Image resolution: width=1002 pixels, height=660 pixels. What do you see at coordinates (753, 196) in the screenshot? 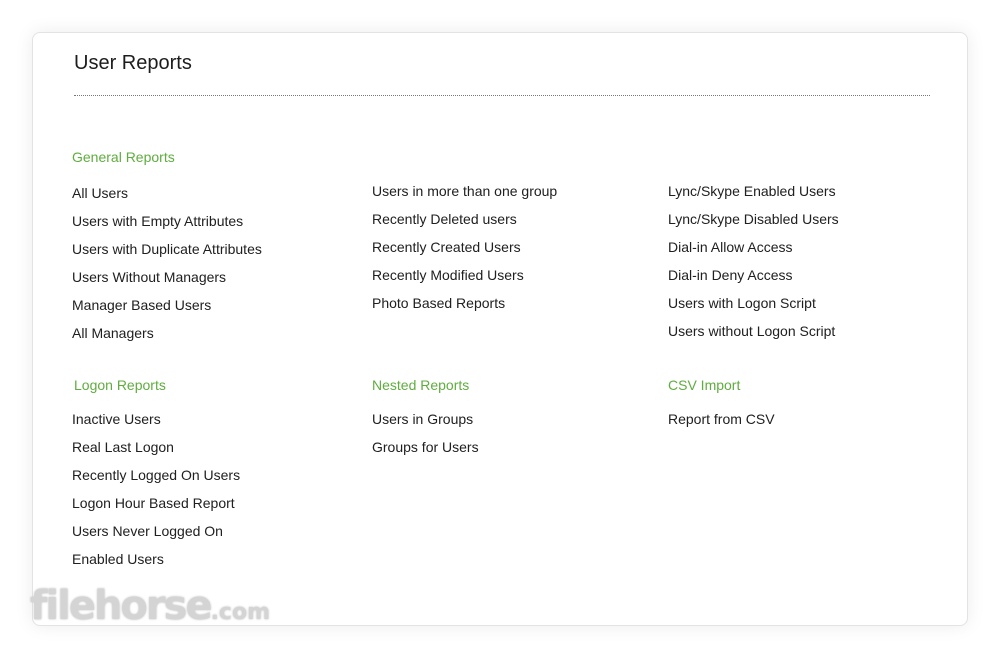
I see `report-link: Lync/Skype Enabled Users` at bounding box center [753, 196].